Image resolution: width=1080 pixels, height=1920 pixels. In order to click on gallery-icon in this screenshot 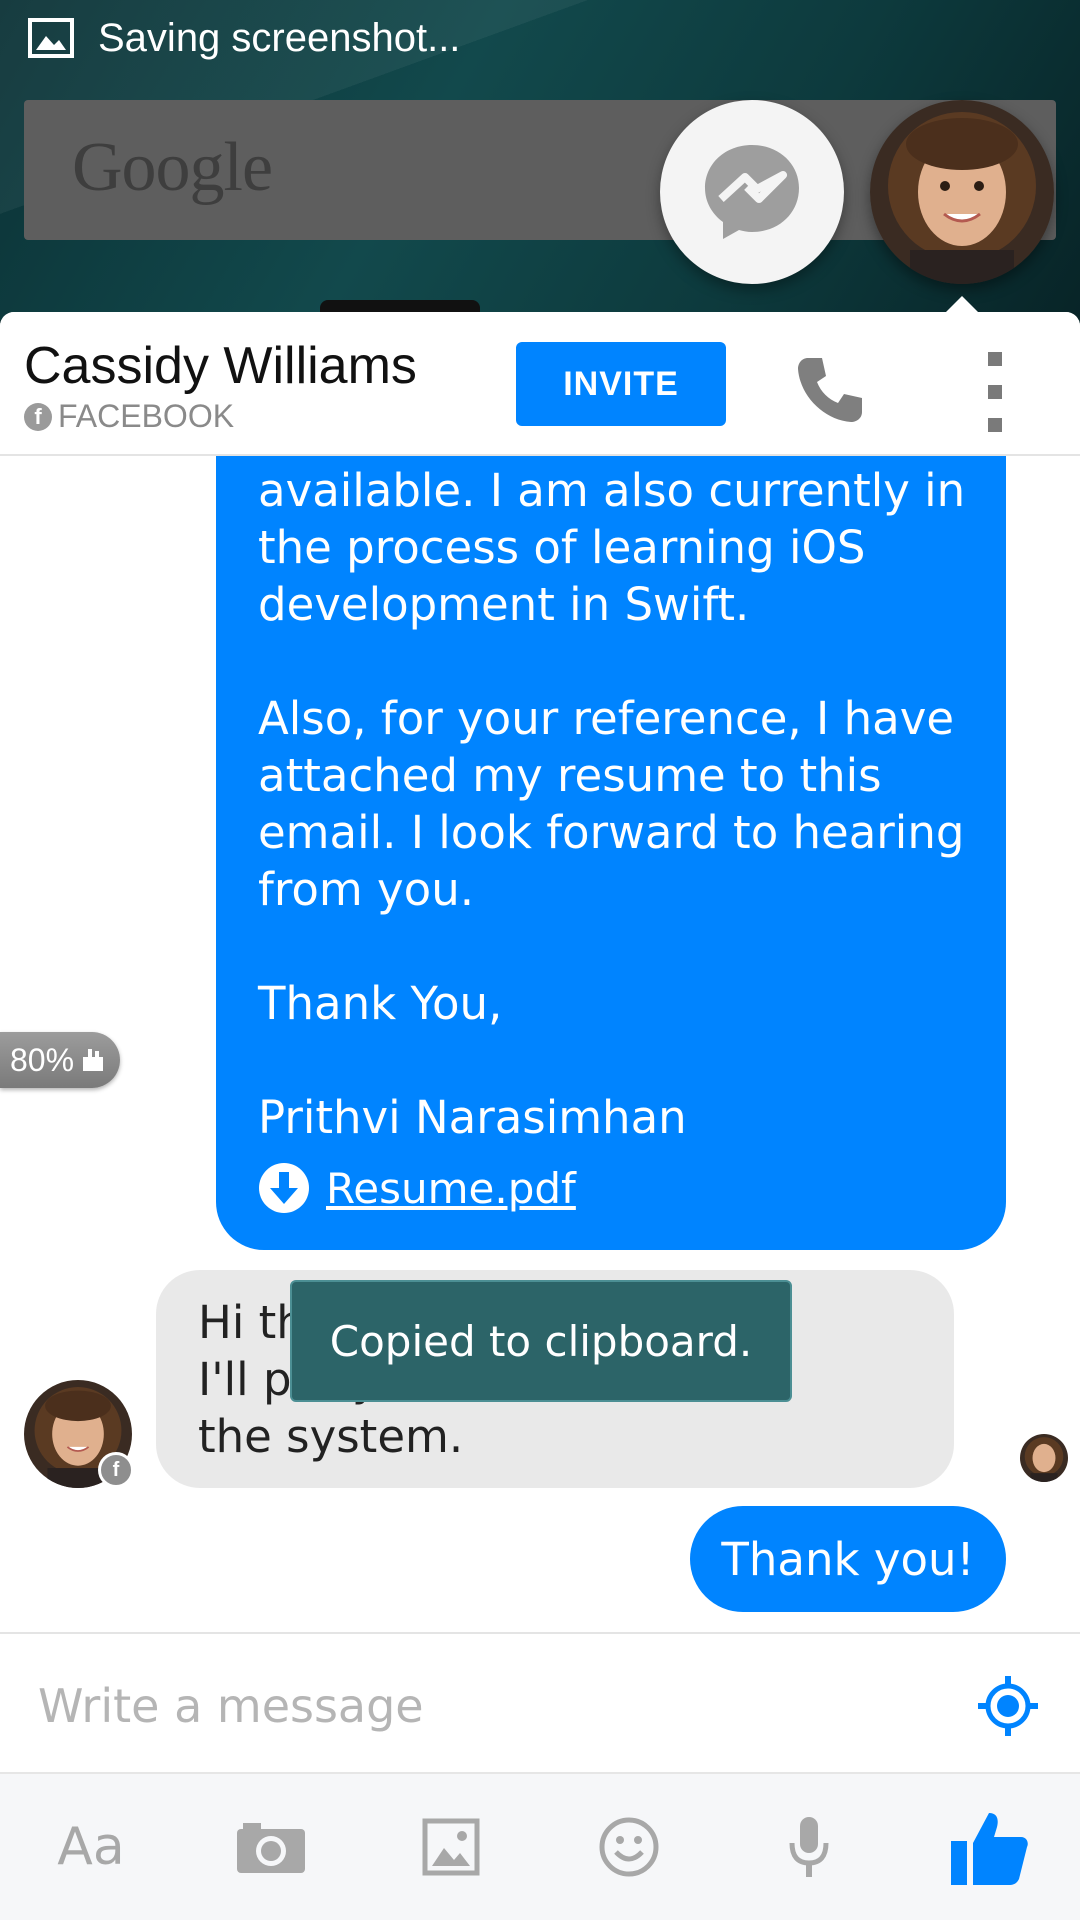, I will do `click(451, 1847)`.